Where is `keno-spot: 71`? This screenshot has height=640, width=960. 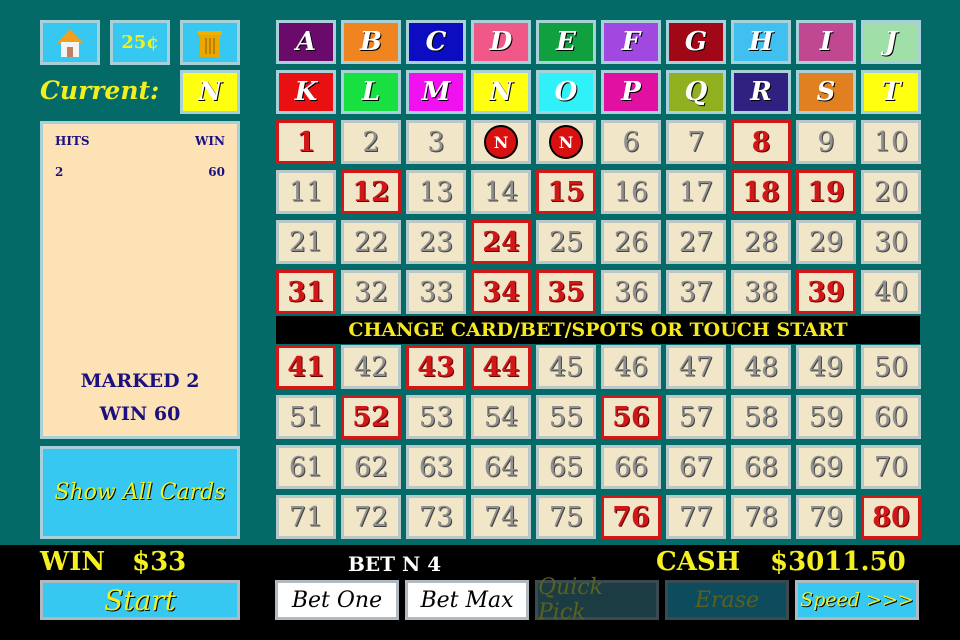
keno-spot: 71 is located at coordinates (306, 517).